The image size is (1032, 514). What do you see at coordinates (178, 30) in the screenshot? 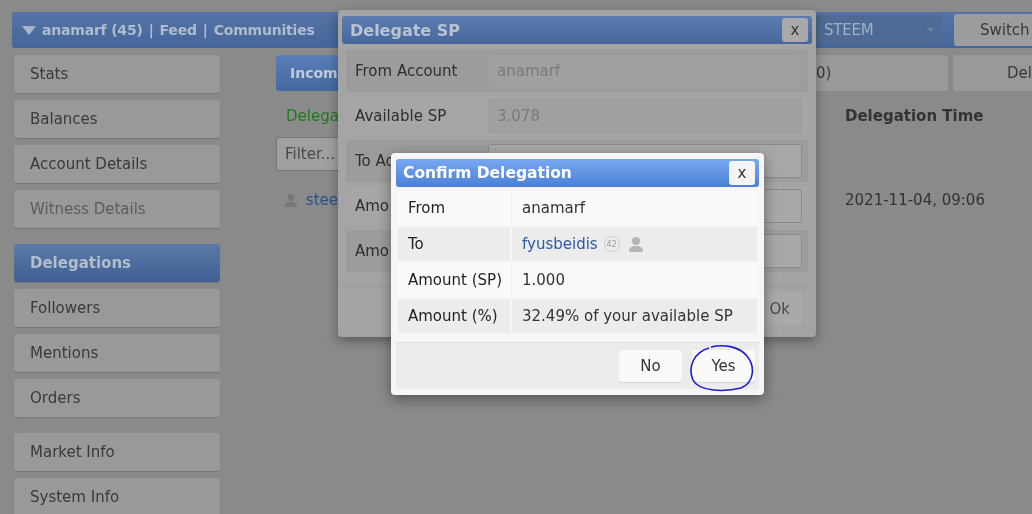
I see `nav-link: Feed` at bounding box center [178, 30].